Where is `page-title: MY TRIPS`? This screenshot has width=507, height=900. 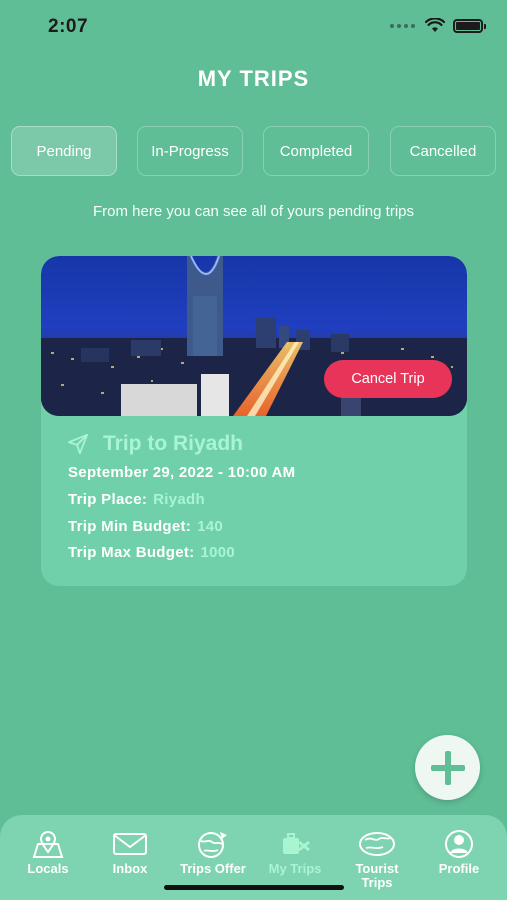 page-title: MY TRIPS is located at coordinates (253, 78).